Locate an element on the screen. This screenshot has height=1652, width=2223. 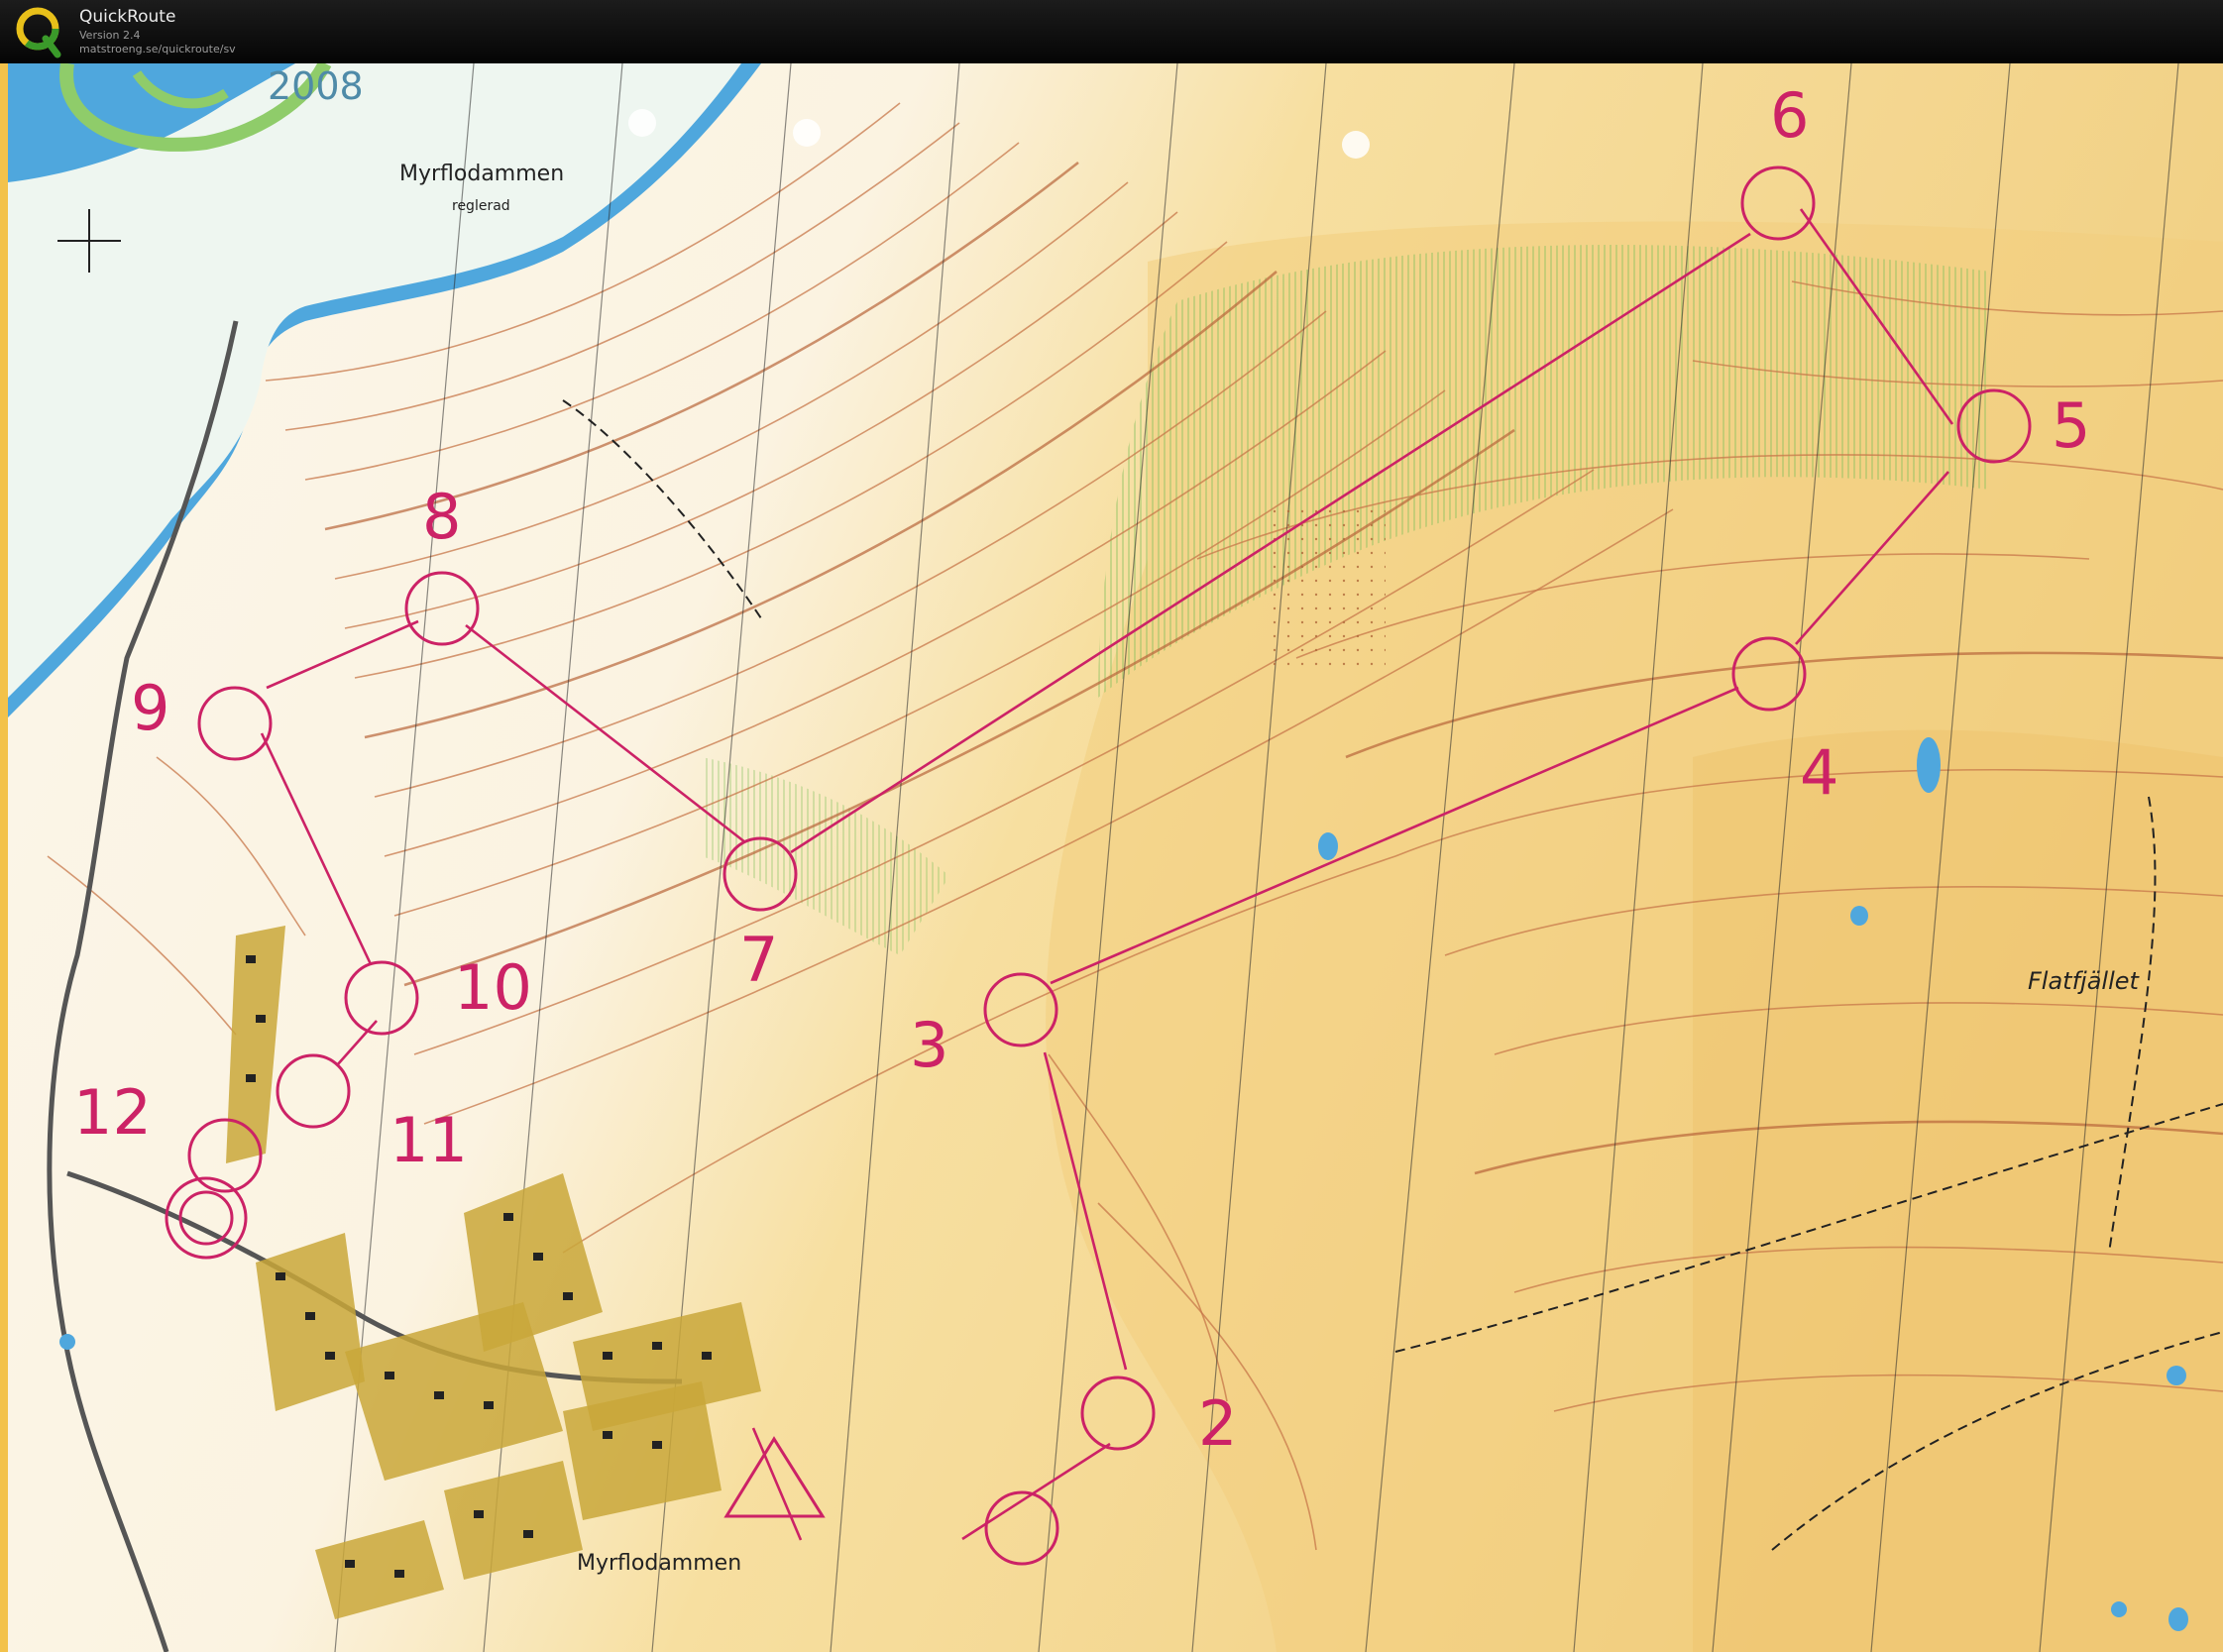
mountain-name-label: Flatfjället is located at coordinates (2085, 981).